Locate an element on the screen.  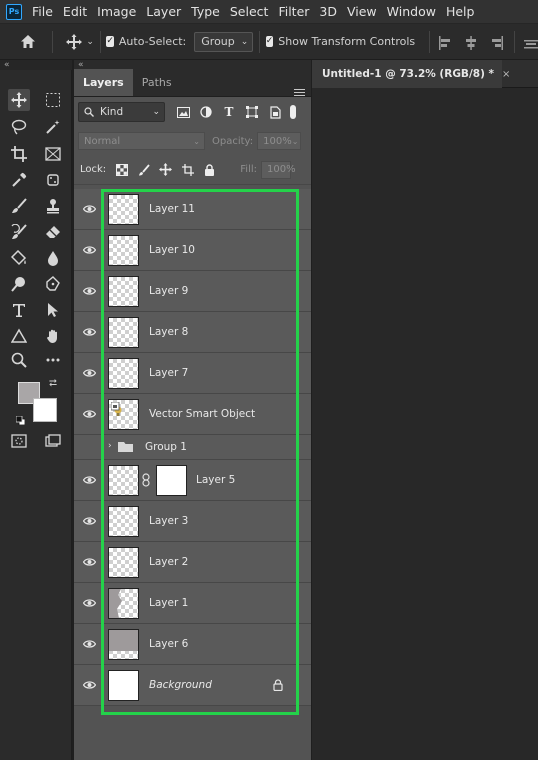
path-selection-tool-icon is located at coordinates (53, 310).